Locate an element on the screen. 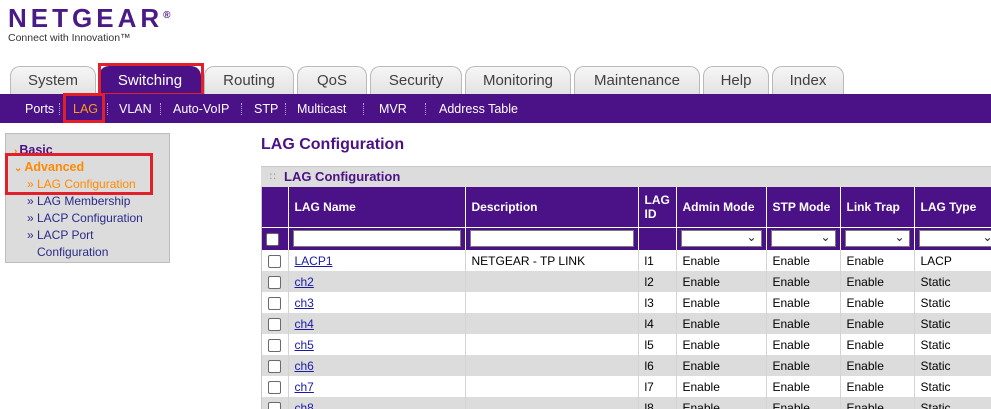 This screenshot has width=991, height=409. lag-type-cell: LACP is located at coordinates (952, 260).